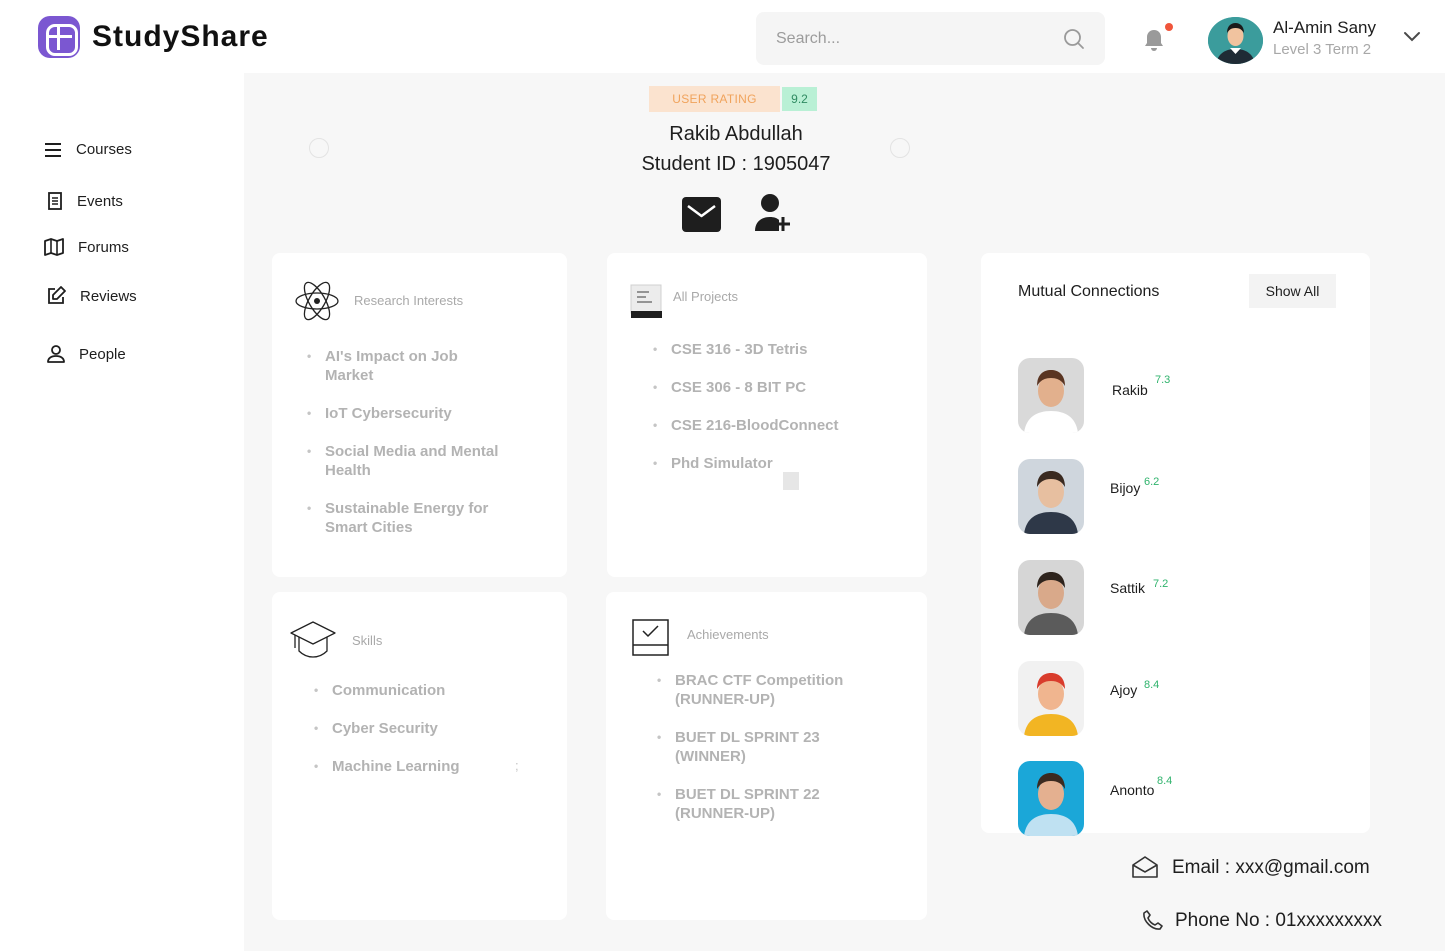 Image resolution: width=1445 pixels, height=951 pixels. Describe the element at coordinates (728, 634) in the screenshot. I see `achievements-title: Achievements` at that location.